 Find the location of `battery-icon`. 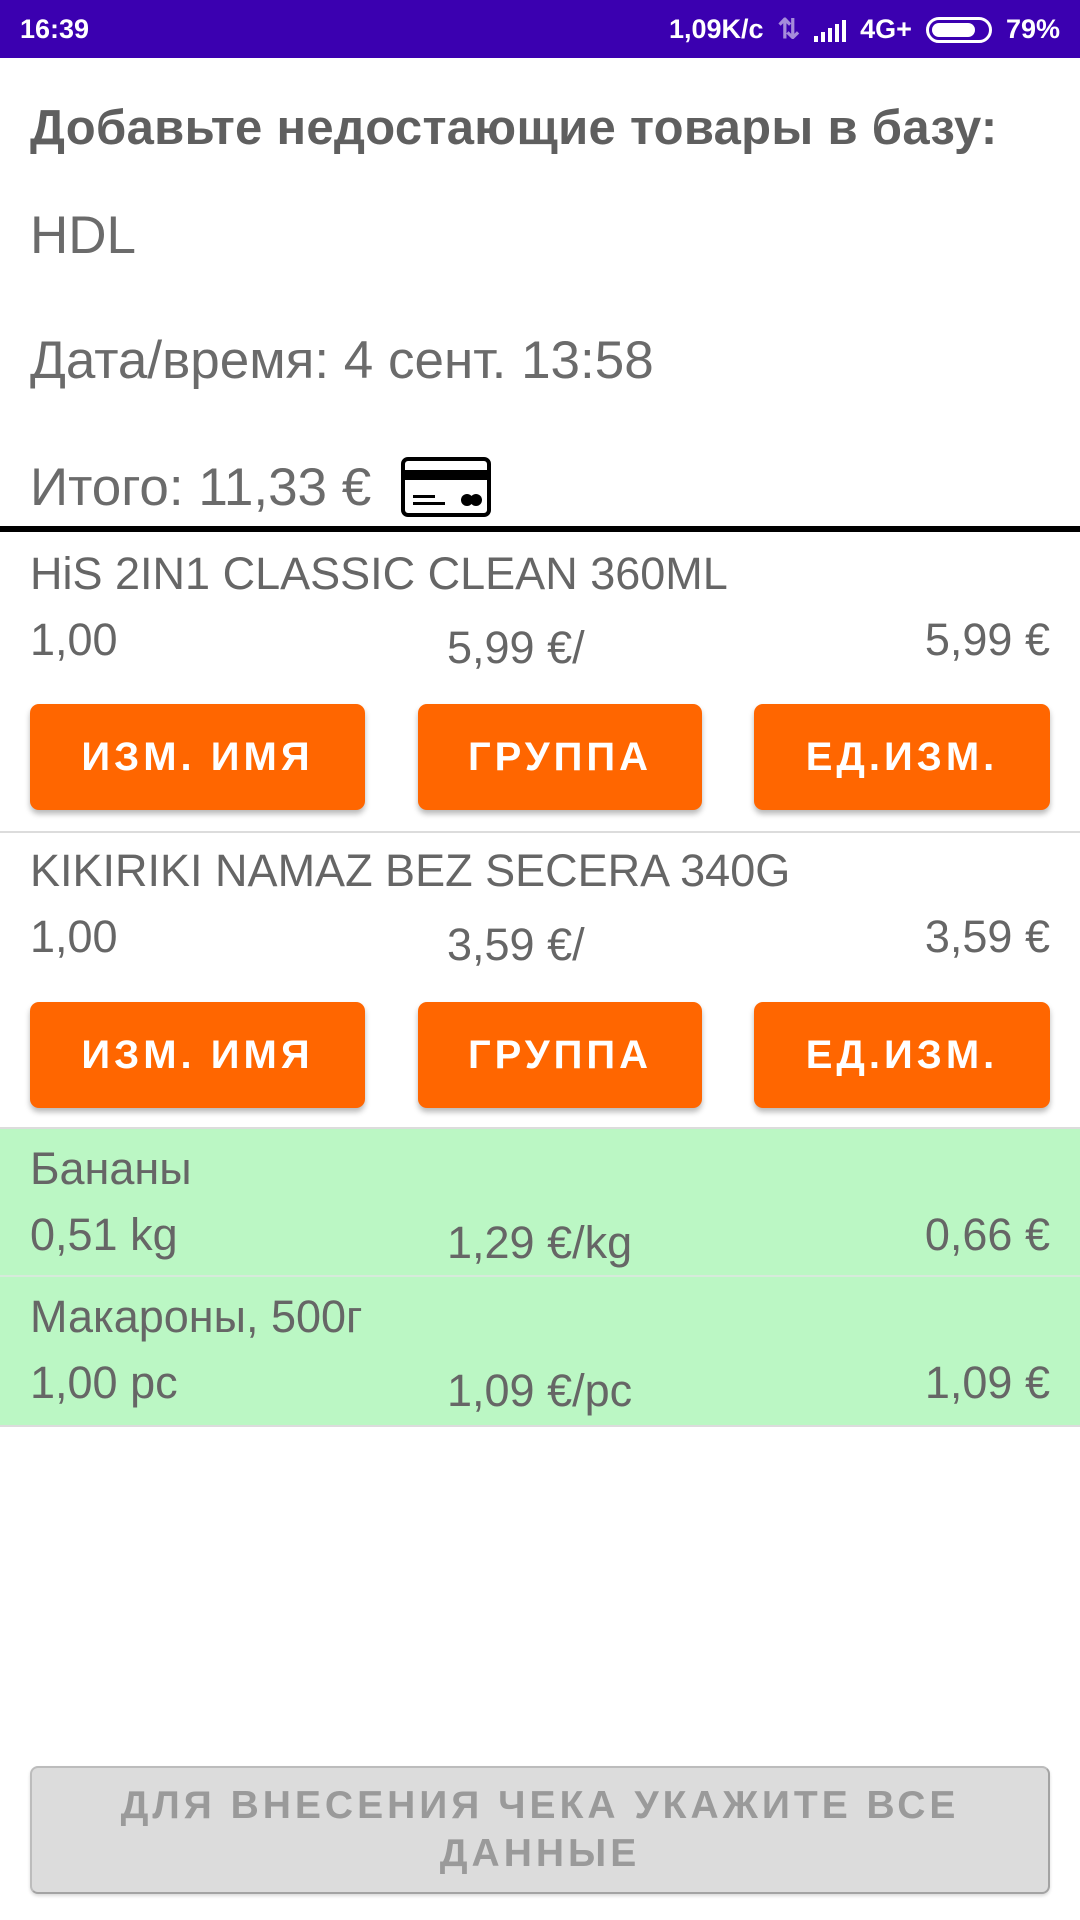

battery-icon is located at coordinates (958, 29).